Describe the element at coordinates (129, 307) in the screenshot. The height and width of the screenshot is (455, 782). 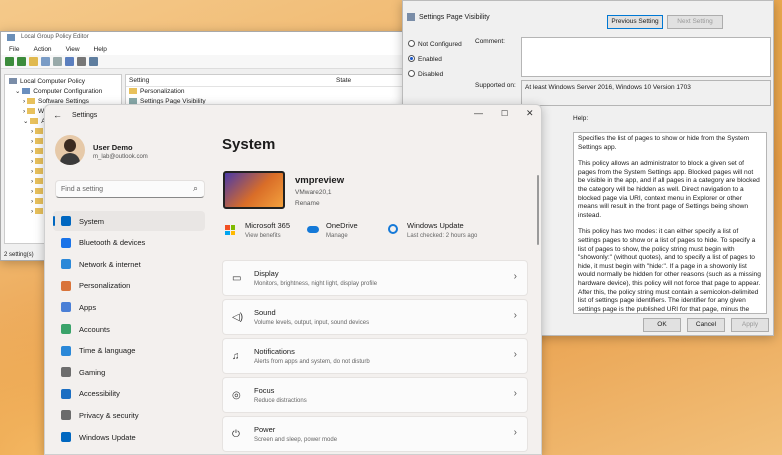
I see `nav-item-apps: Apps` at that location.